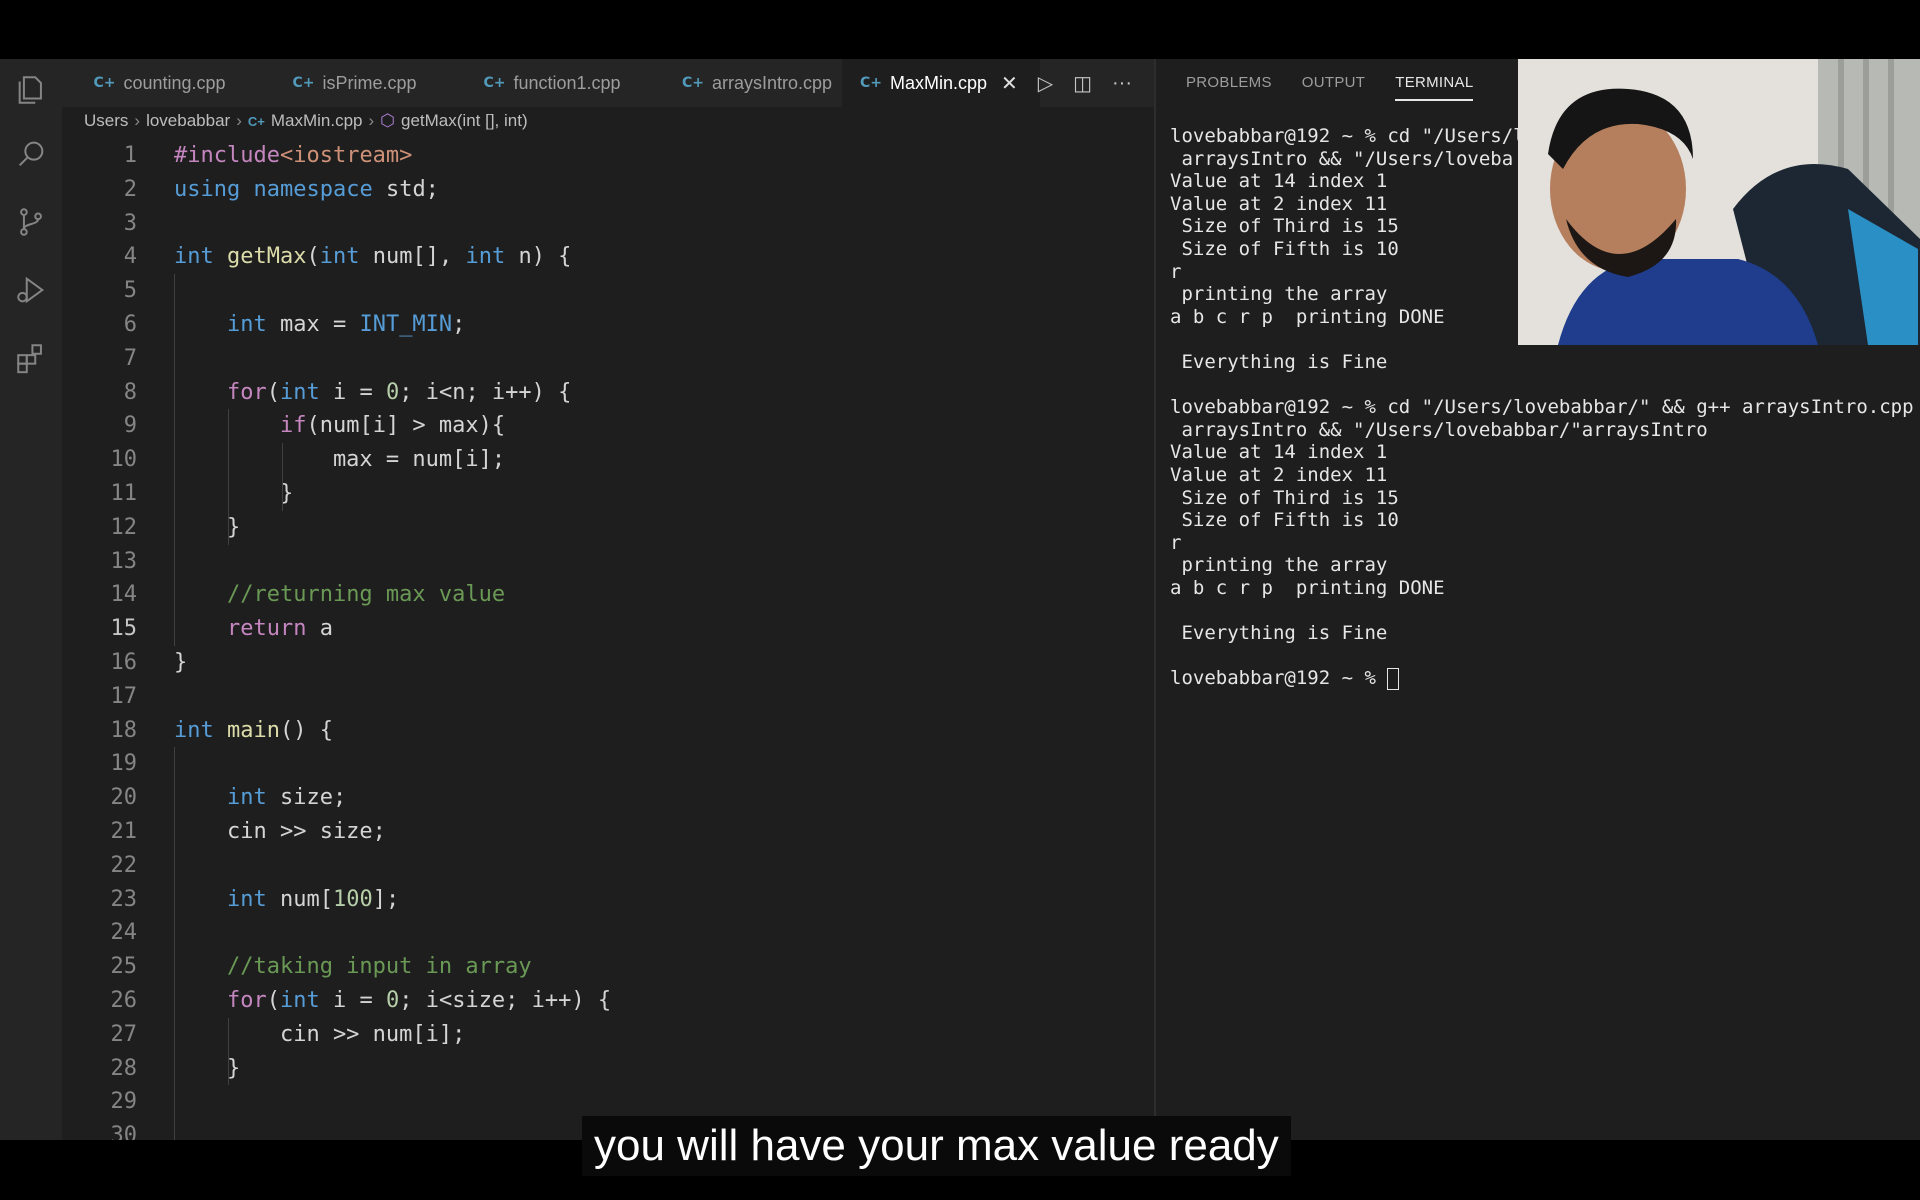 This screenshot has height=1200, width=1920. Describe the element at coordinates (124, 798) in the screenshot. I see `line-number: 20` at that location.